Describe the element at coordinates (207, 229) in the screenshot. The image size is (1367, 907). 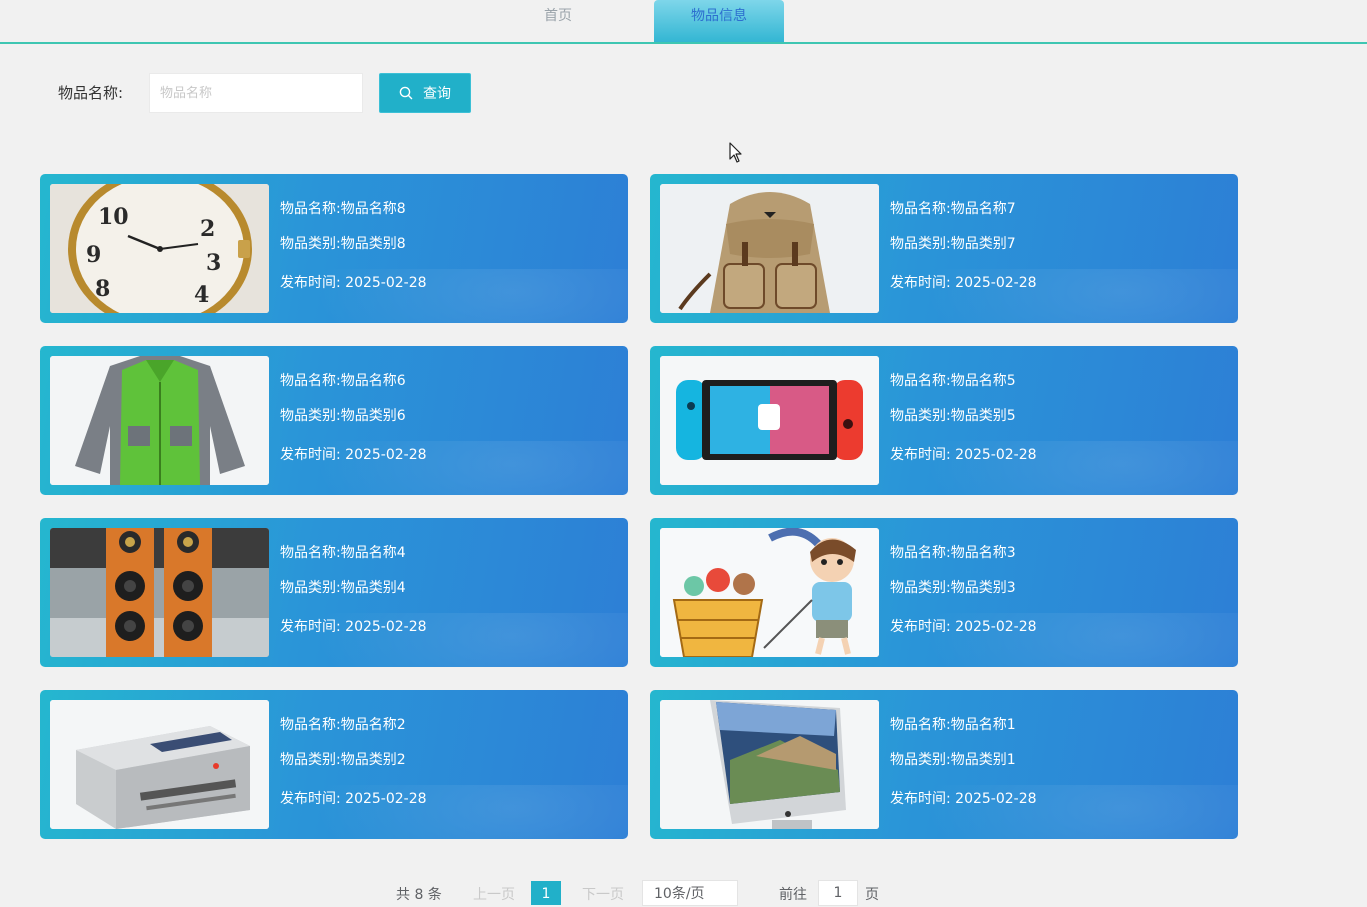
I see `svg-text: 2` at that location.